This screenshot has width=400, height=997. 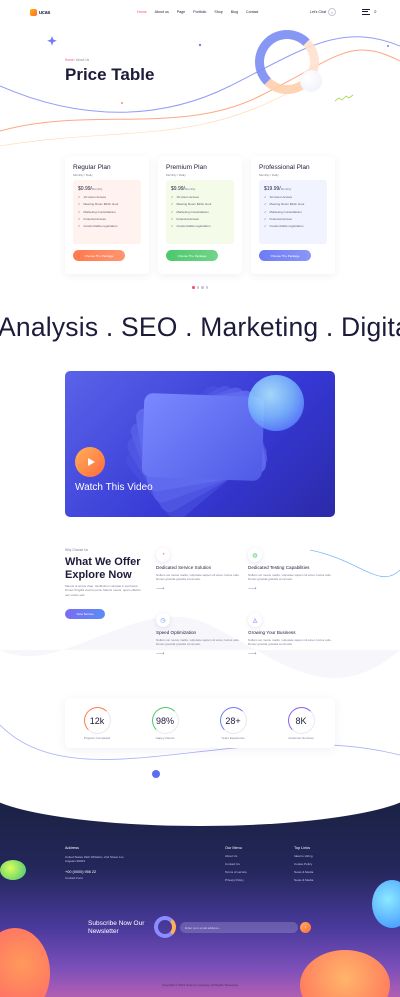 I want to click on chat-link: Let's Chat ›, so click(x=323, y=12).